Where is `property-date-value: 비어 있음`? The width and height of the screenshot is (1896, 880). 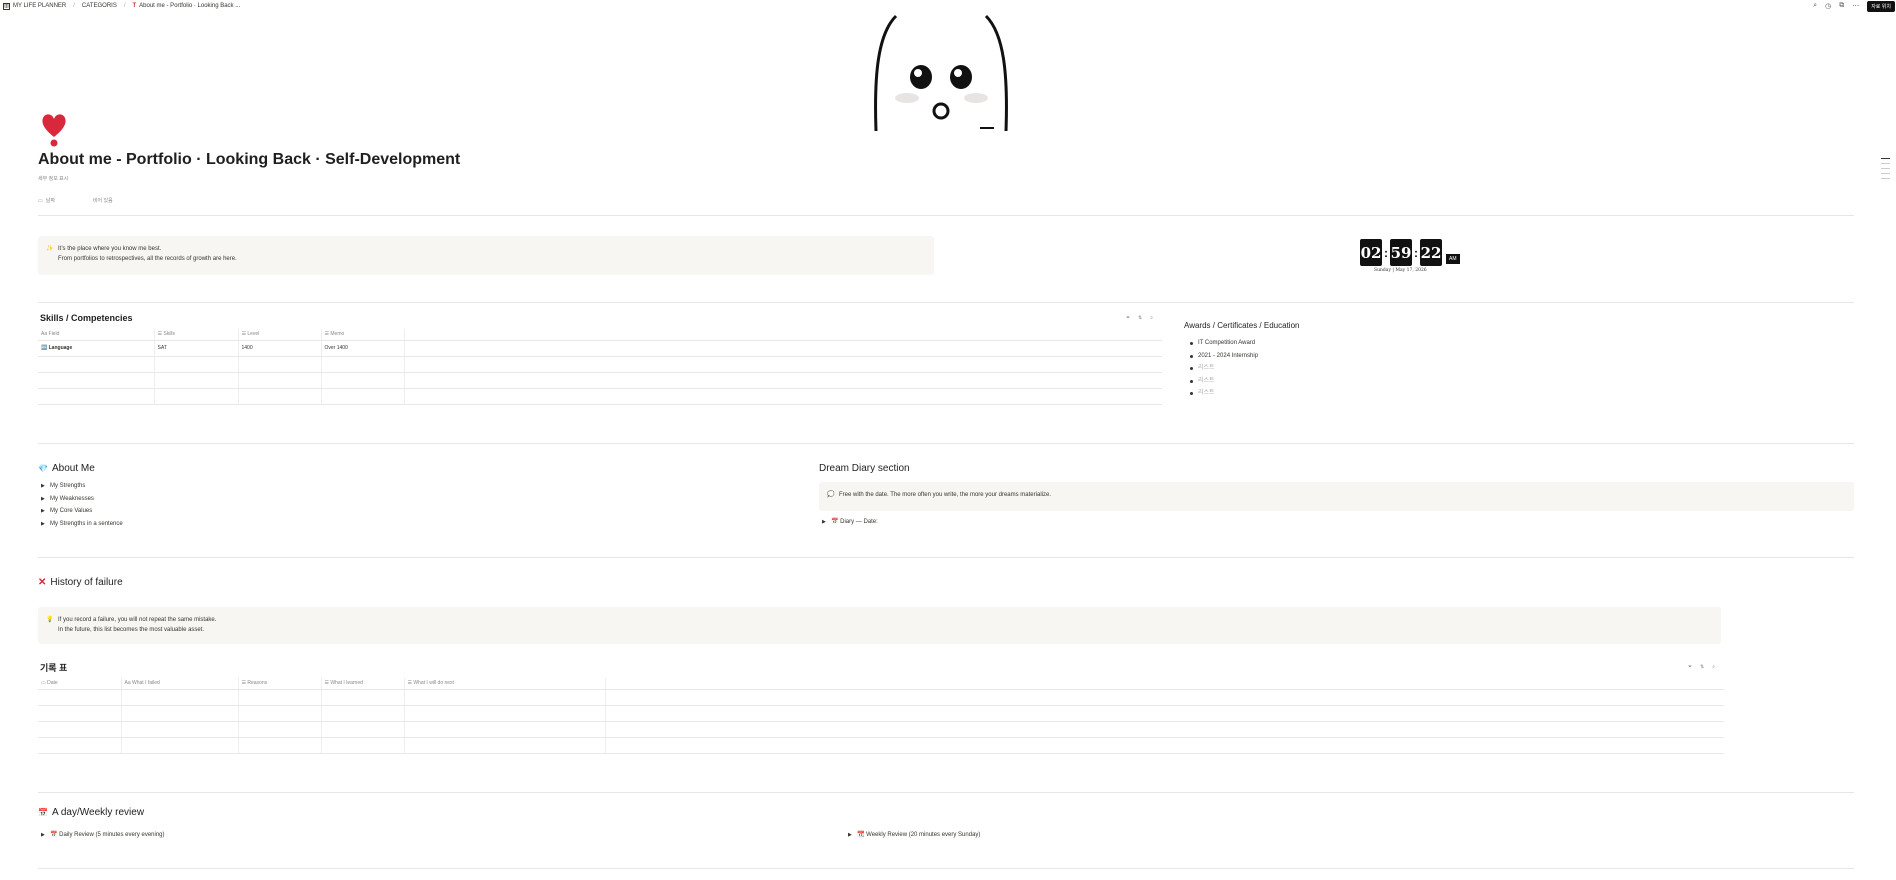 property-date-value: 비어 있음 is located at coordinates (103, 200).